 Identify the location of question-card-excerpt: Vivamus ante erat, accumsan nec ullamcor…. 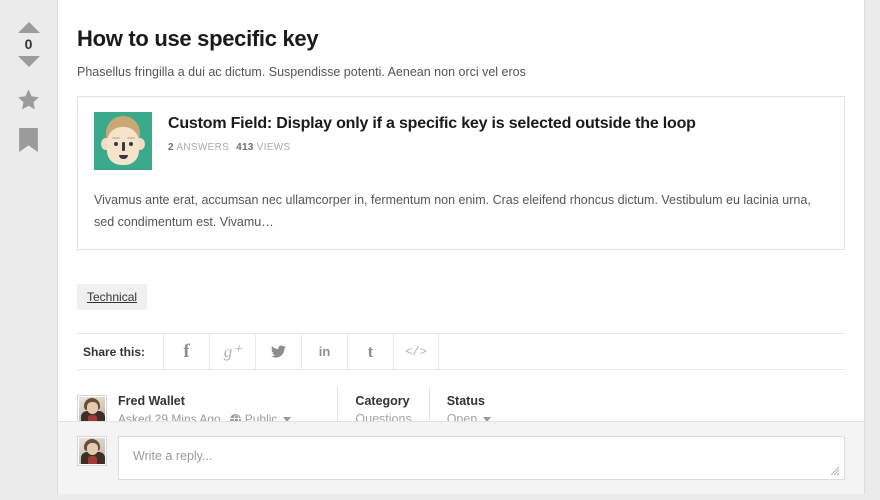
(452, 211).